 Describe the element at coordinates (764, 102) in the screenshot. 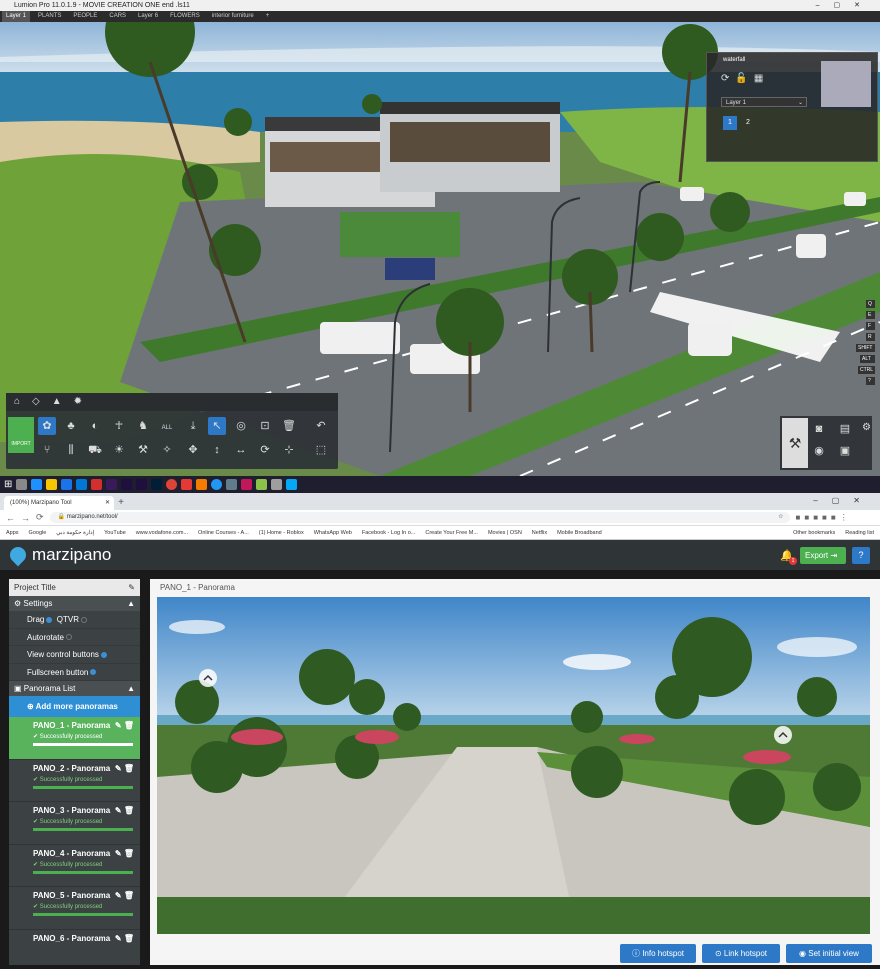

I see `layer-select: Layer 1 ⌄` at that location.